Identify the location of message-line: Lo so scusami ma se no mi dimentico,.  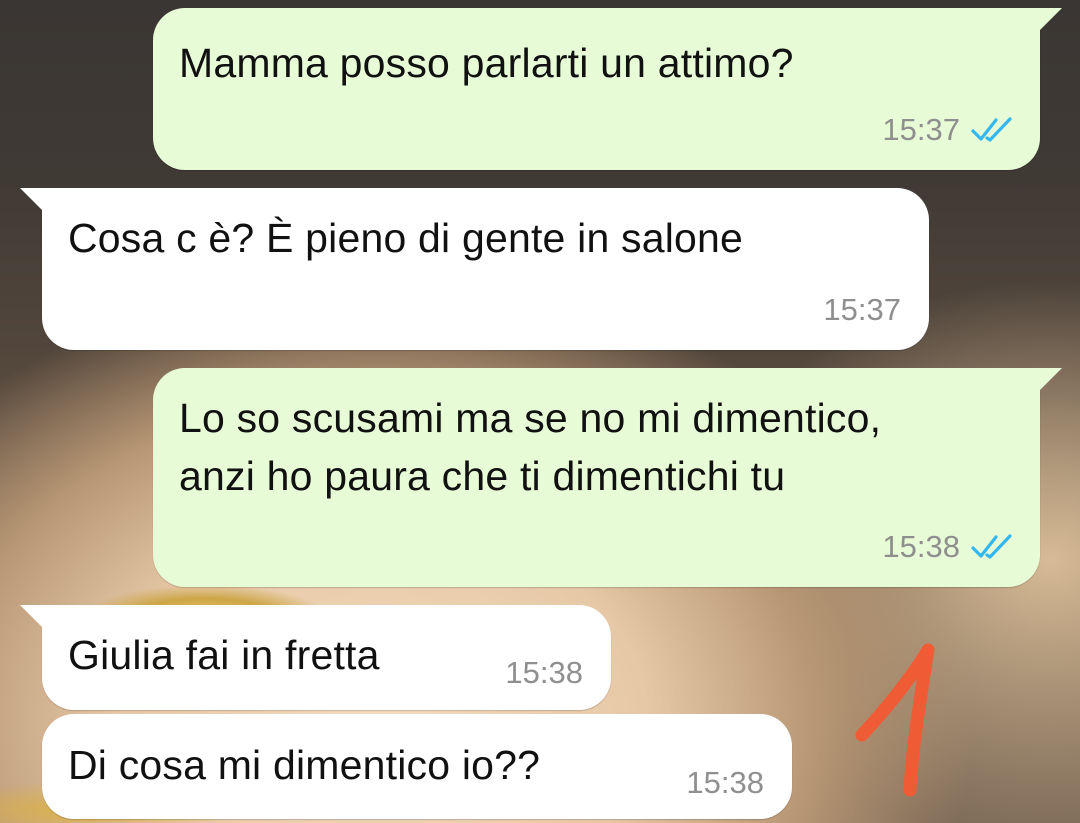
(530, 418).